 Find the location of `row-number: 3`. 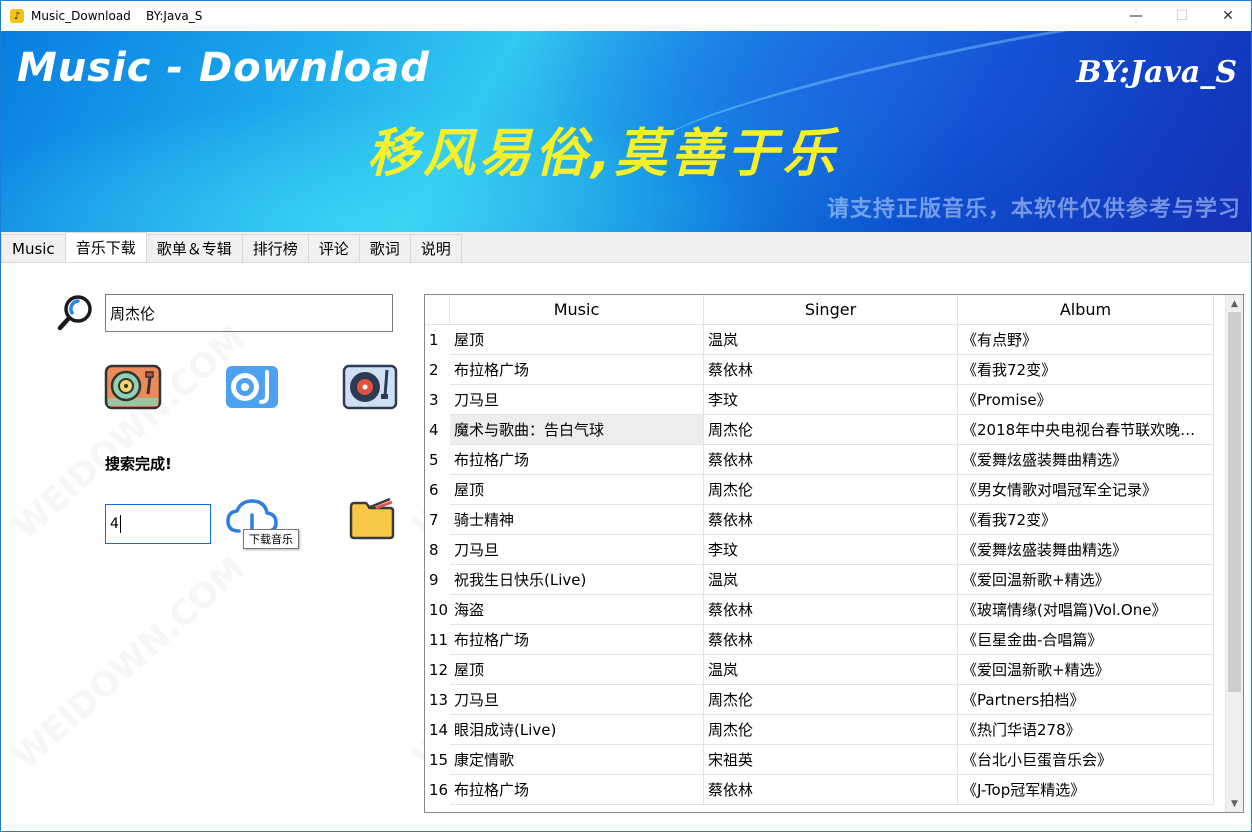

row-number: 3 is located at coordinates (437, 400).